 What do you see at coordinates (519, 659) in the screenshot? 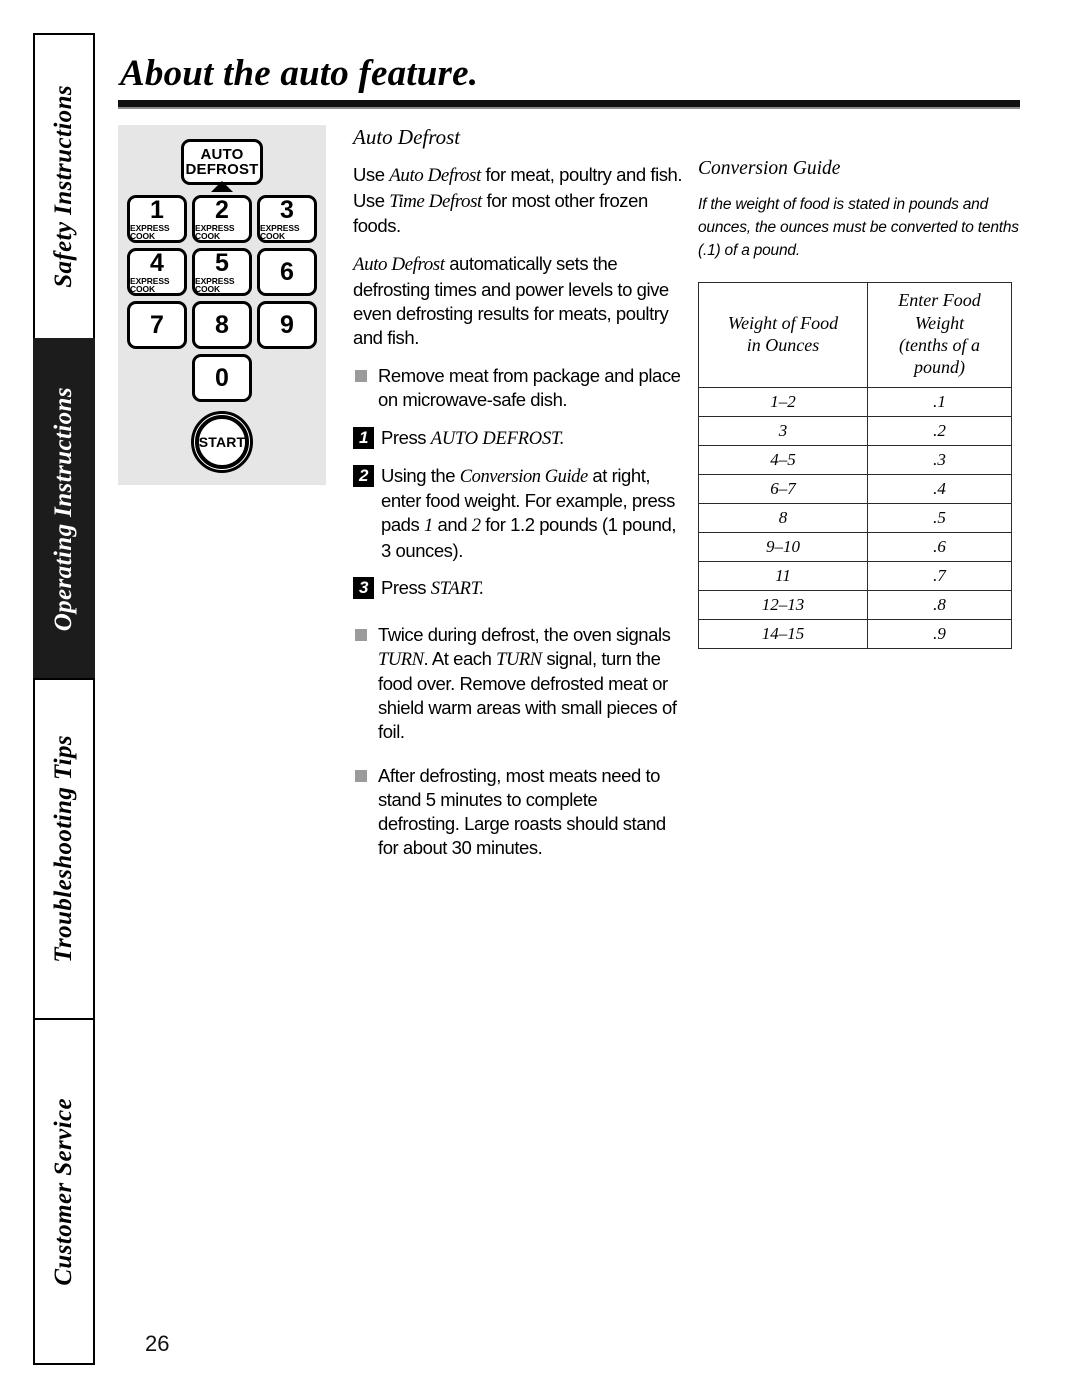
I see `text-frag-italic: TURN` at bounding box center [519, 659].